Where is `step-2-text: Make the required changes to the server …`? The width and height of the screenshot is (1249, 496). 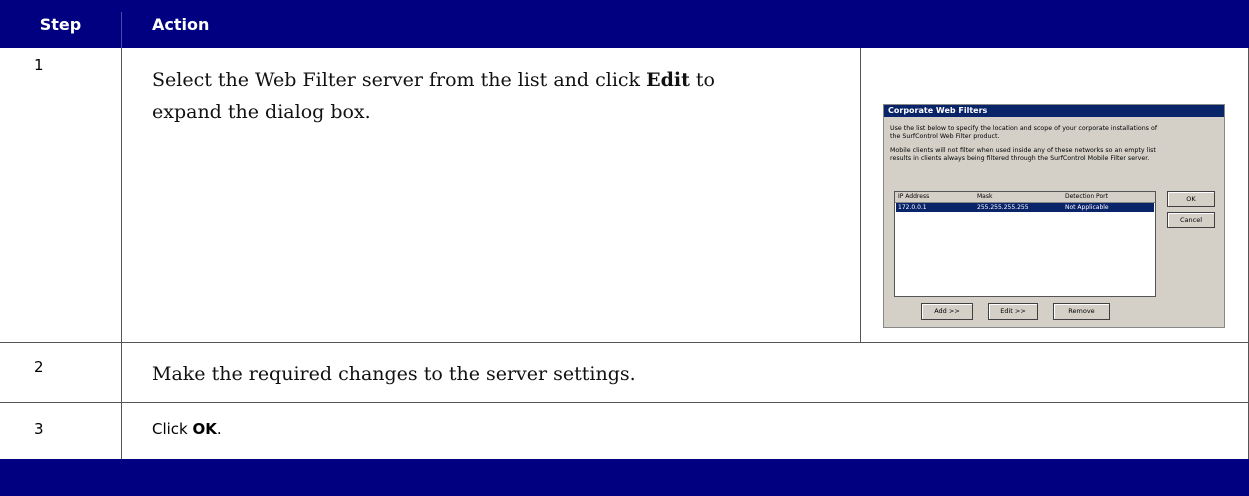
step-2-text: Make the required changes to the server … is located at coordinates (394, 374).